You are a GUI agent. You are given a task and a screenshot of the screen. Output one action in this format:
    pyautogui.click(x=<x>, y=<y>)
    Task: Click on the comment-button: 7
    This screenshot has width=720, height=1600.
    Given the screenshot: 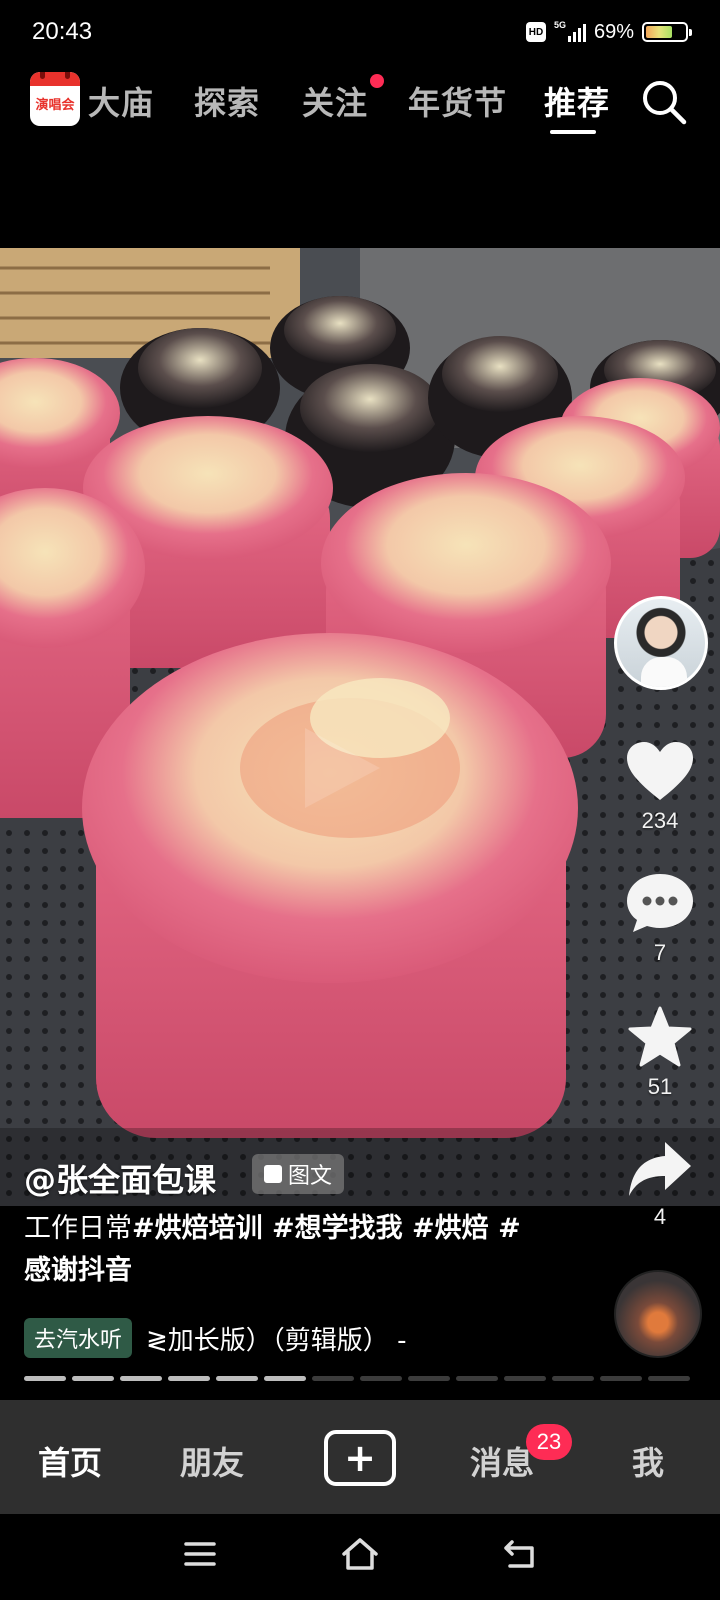 What is the action you would take?
    pyautogui.click(x=660, y=919)
    